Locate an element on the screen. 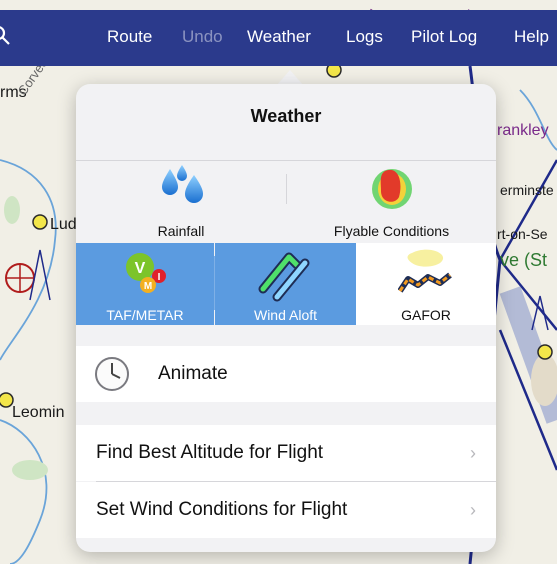  weather-button: Weather is located at coordinates (279, 37).